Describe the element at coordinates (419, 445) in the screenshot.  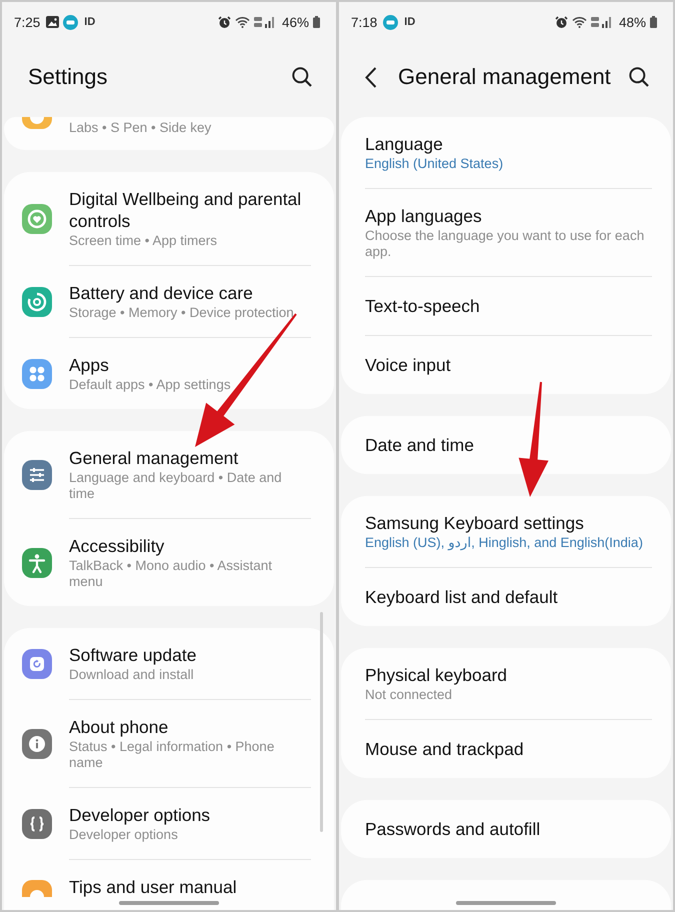
I see `setting-title: Date and time` at that location.